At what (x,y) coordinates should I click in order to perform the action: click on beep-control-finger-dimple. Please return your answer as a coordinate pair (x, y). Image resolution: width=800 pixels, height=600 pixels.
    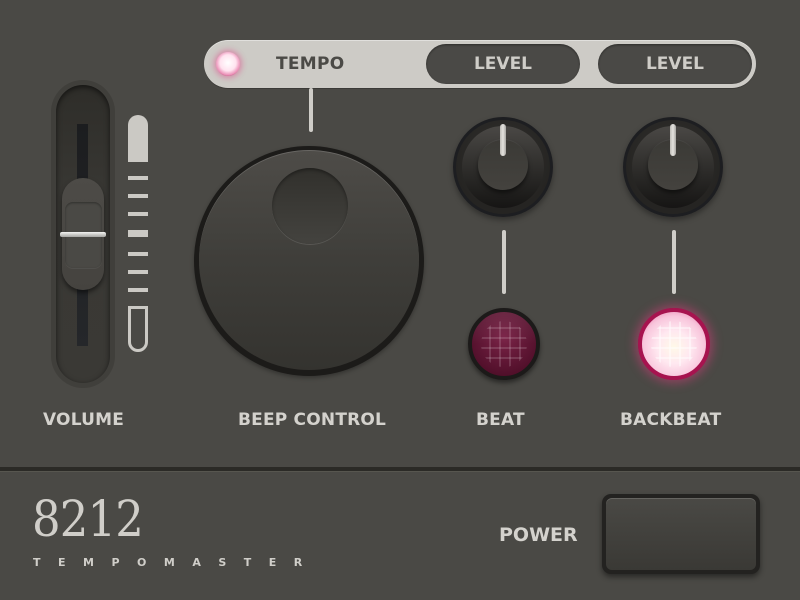
    Looking at the image, I should click on (310, 206).